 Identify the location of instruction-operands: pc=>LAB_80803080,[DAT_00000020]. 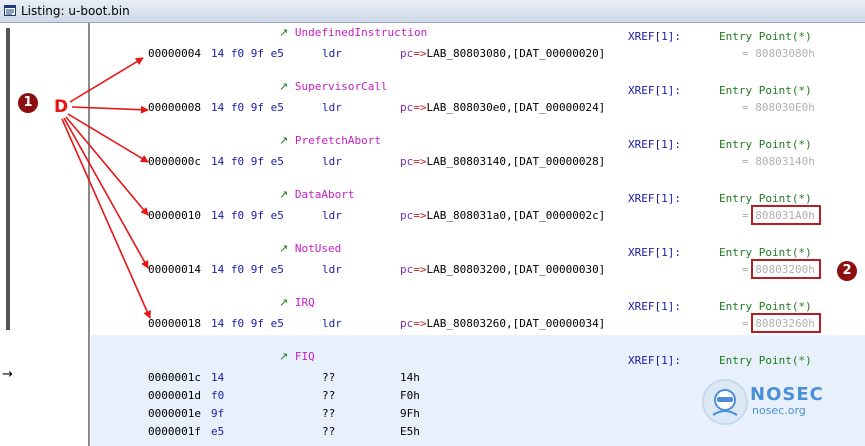
(502, 54).